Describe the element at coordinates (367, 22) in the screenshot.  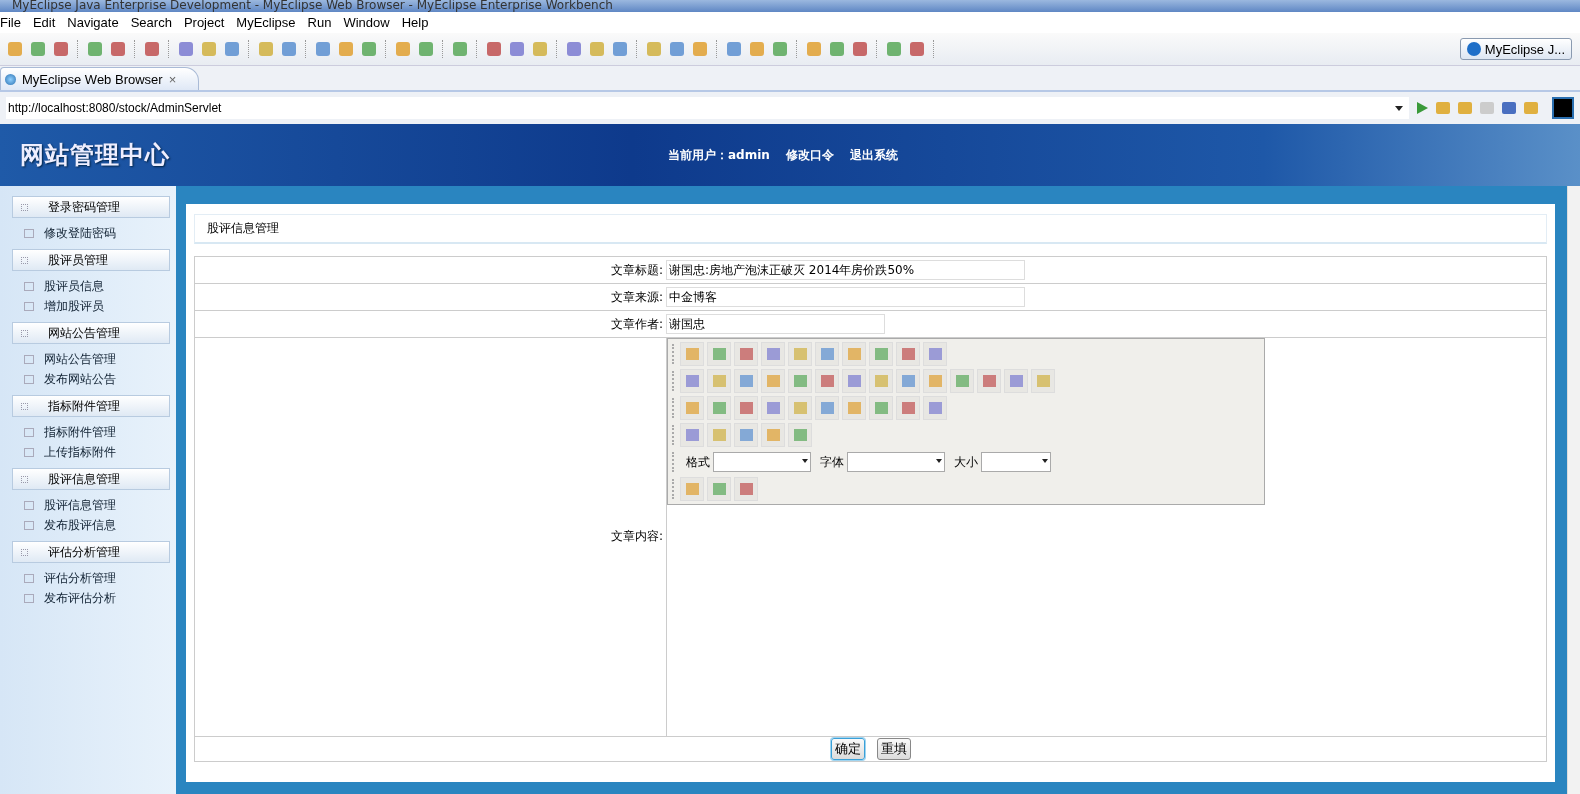
I see `menu-item: Window` at that location.